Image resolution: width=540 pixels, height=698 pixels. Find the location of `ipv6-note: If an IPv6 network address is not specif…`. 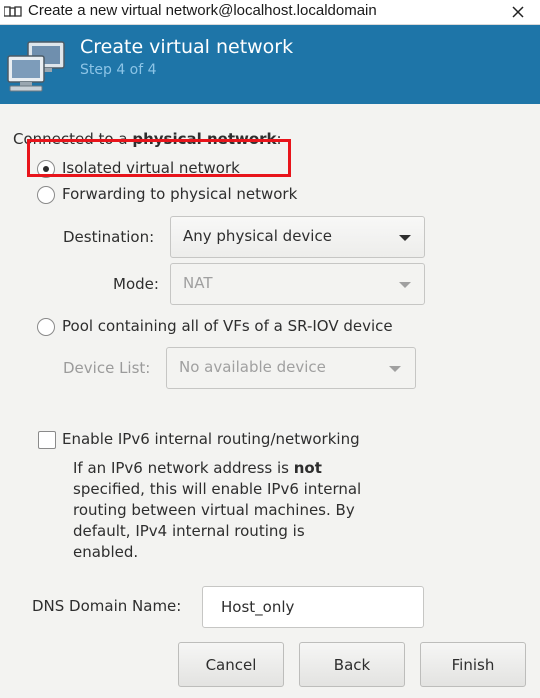

ipv6-note: If an IPv6 network address is not specif… is located at coordinates (223, 510).